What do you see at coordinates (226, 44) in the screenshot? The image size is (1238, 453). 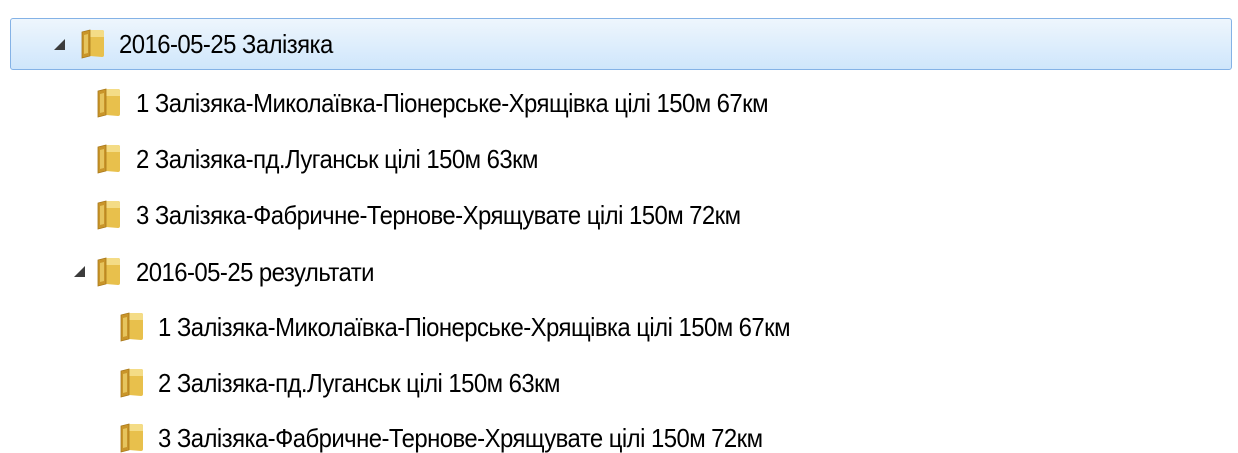 I see `tree-item-label: 2016-05-25 Залізяка` at bounding box center [226, 44].